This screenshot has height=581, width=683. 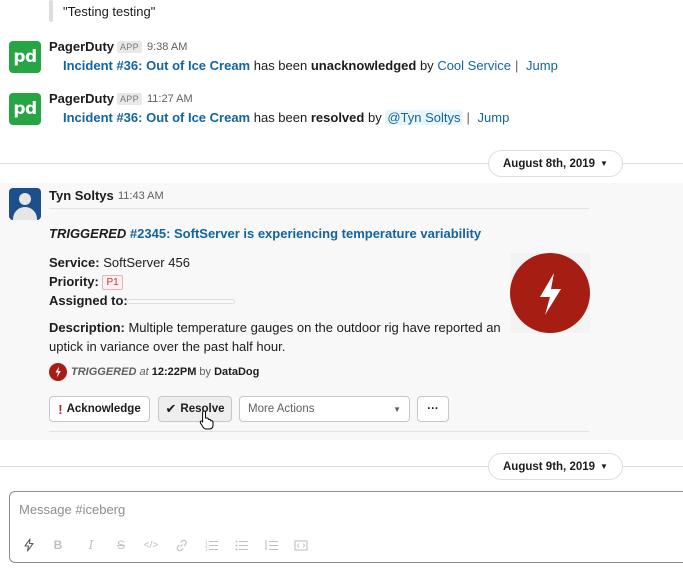 What do you see at coordinates (144, 372) in the screenshot?
I see `footer-at: at` at bounding box center [144, 372].